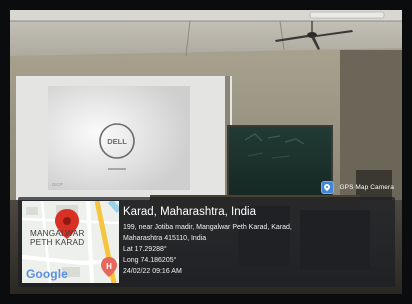 This screenshot has width=412, height=304. I want to click on svg-text: DELL, so click(117, 141).